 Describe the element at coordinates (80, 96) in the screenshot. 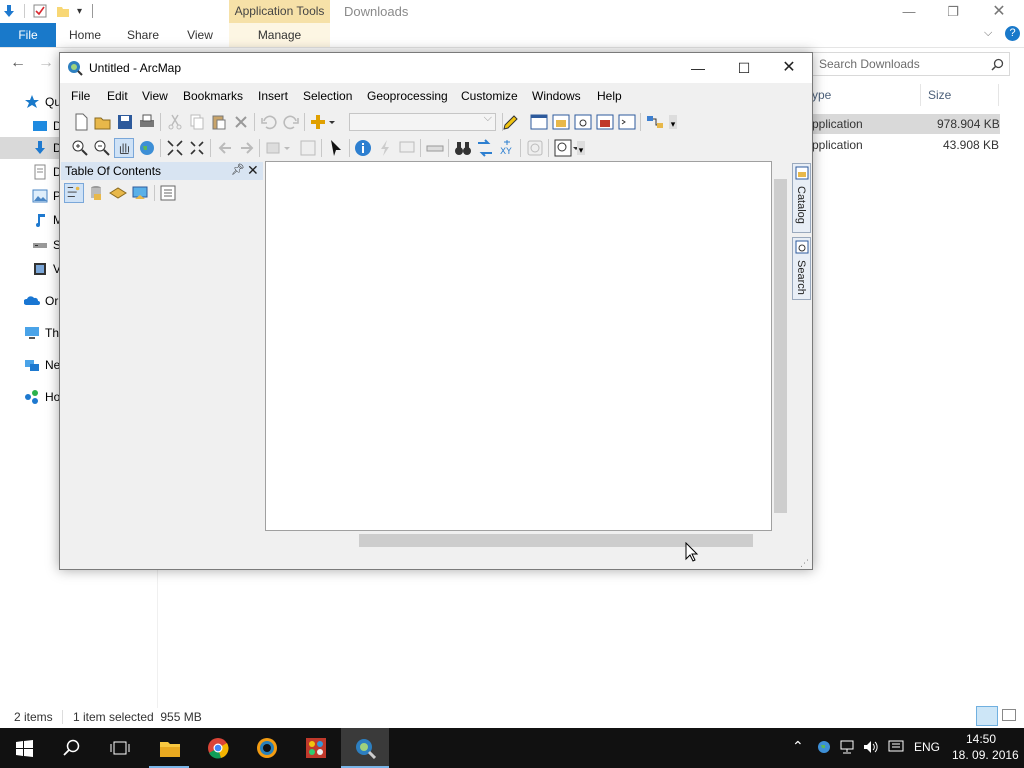

I see `menu-file: File` at that location.